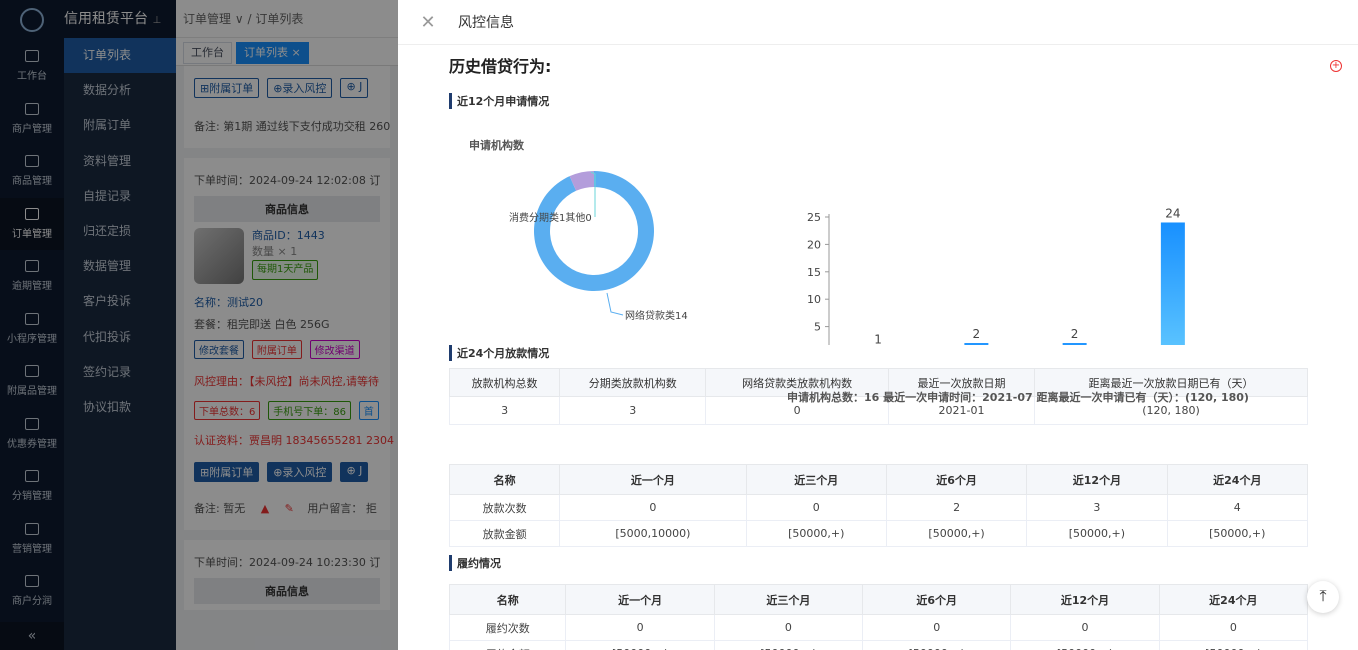 The height and width of the screenshot is (650, 1358). What do you see at coordinates (507, 627) in the screenshot?
I see `table-cell: 履约次数` at bounding box center [507, 627].